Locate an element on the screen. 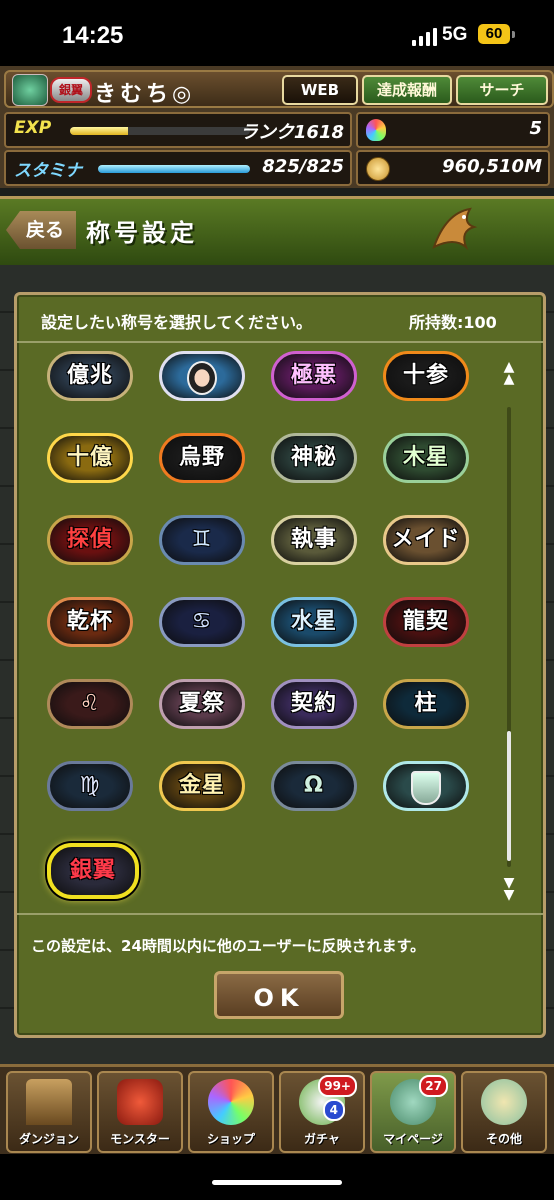 The width and height of the screenshot is (554, 1200). coins-box: 960,510M is located at coordinates (453, 168).